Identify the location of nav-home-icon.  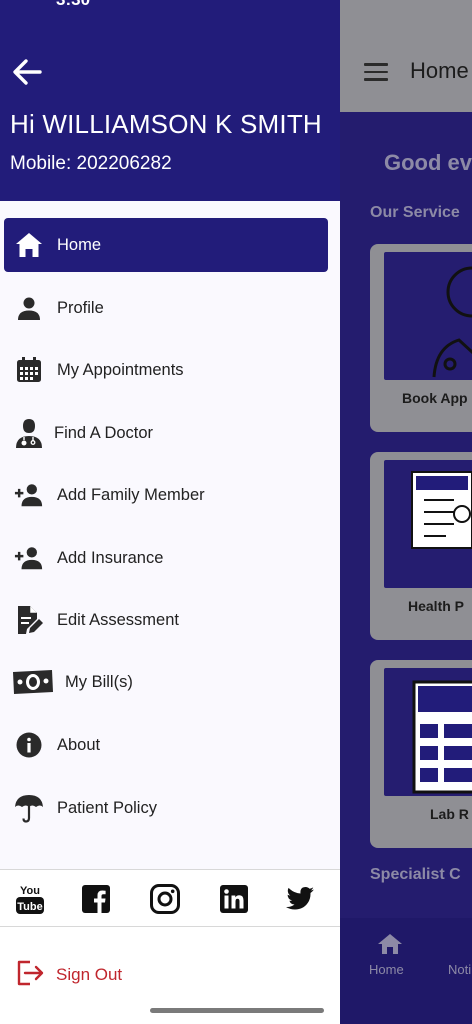
(390, 947).